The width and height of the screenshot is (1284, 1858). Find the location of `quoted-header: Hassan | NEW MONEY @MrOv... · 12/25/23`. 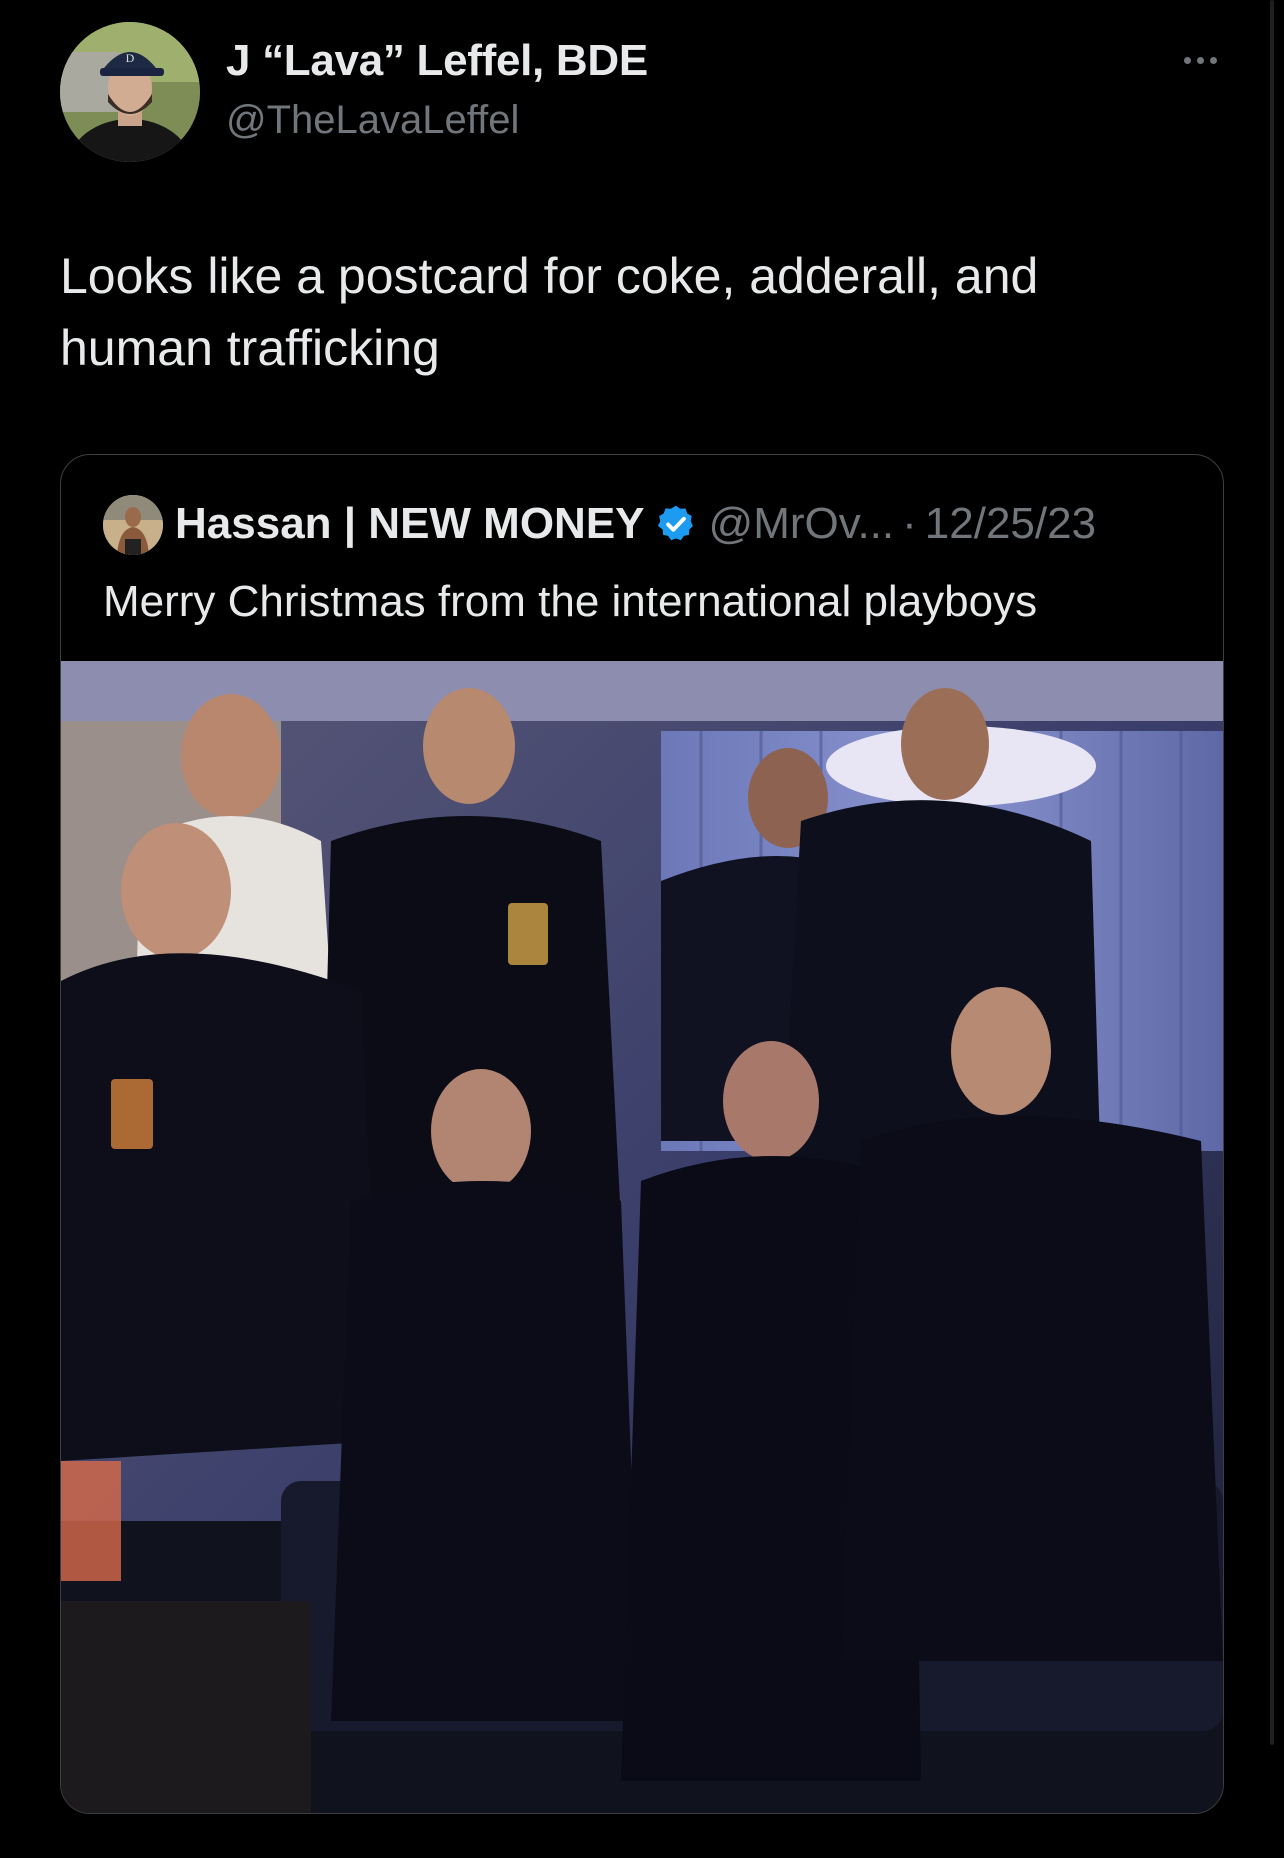

quoted-header: Hassan | NEW MONEY @MrOv... · 12/25/23 is located at coordinates (635, 524).